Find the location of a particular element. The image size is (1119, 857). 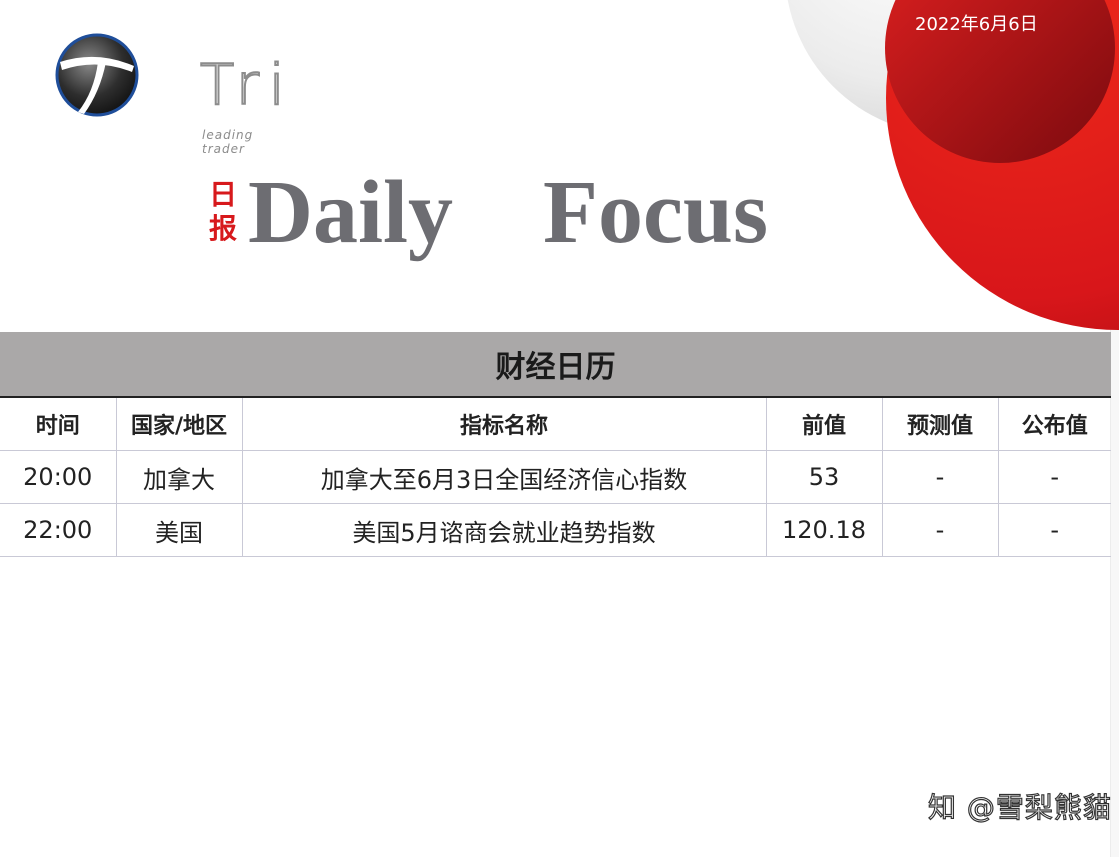

cell-region: 加拿大 is located at coordinates (179, 477).